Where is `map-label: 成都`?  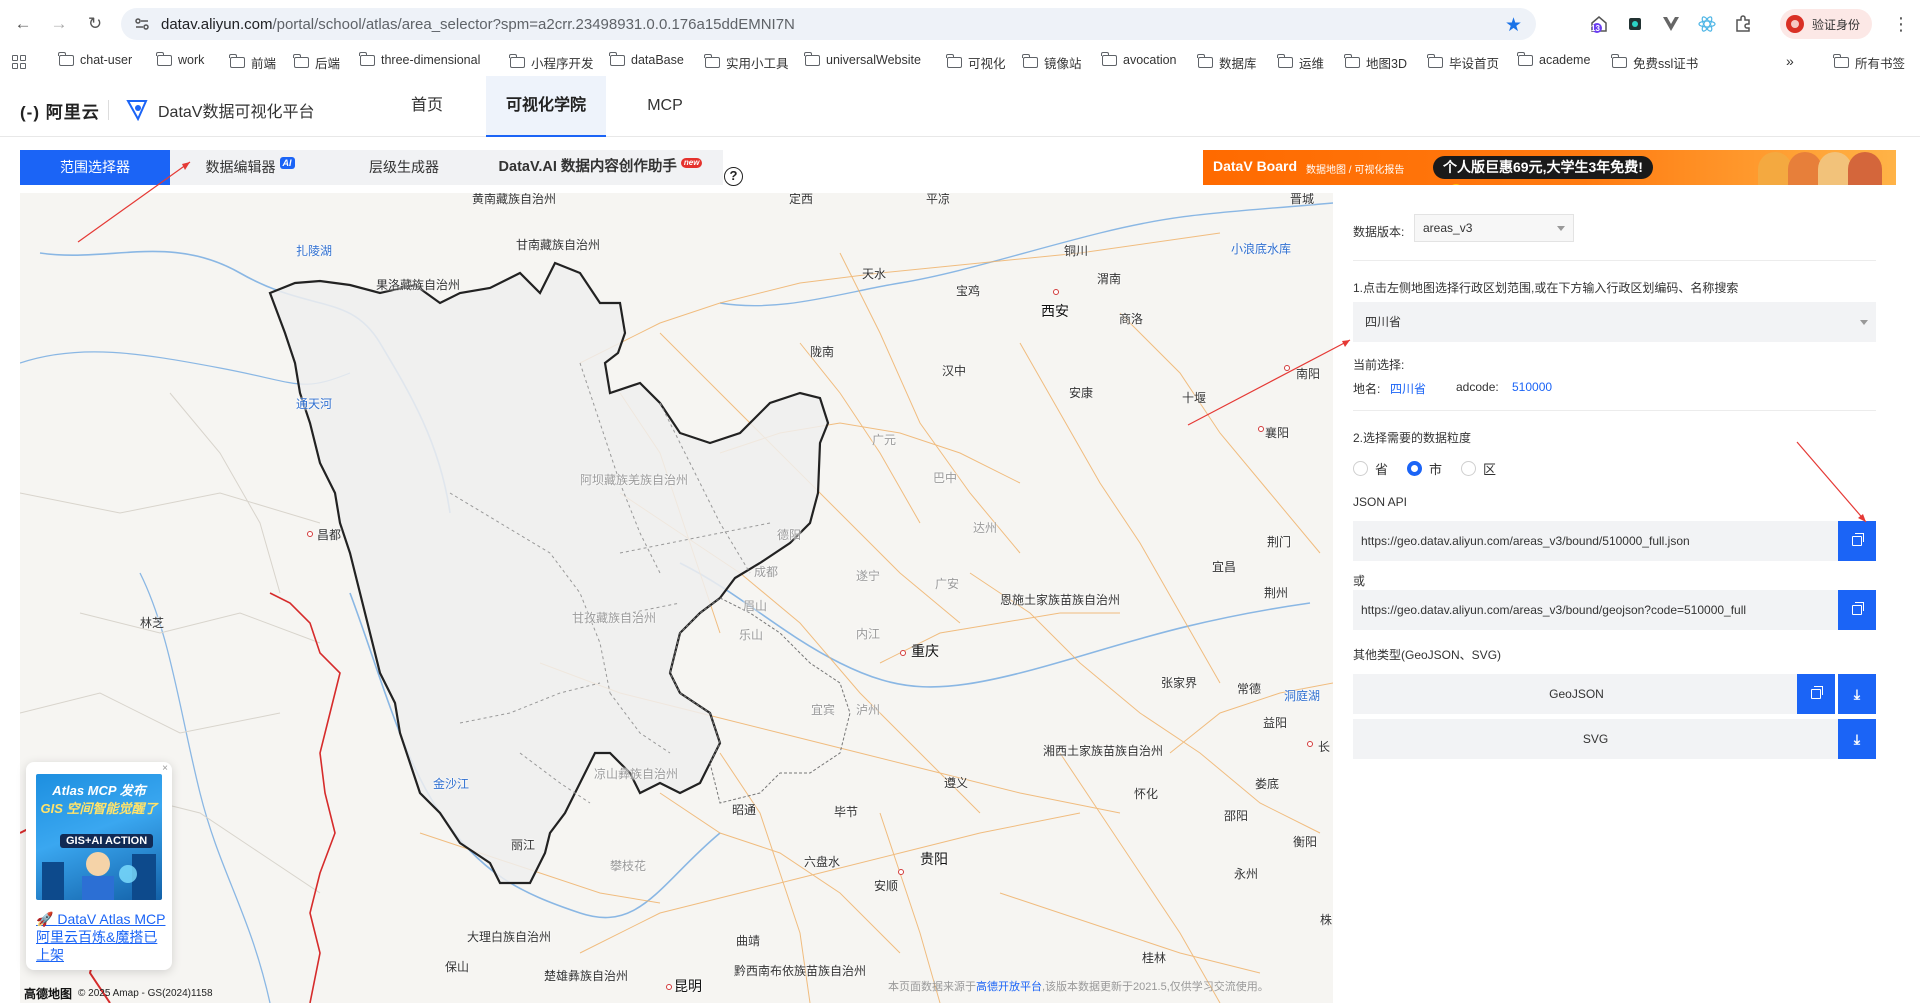
map-label: 成都 is located at coordinates (766, 572).